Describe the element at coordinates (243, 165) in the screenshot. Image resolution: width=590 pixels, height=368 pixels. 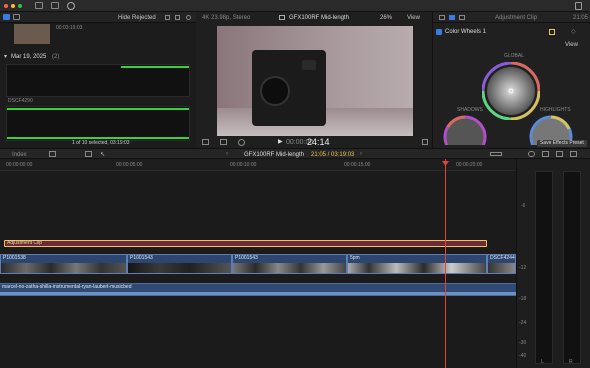
I see `ruler-tick: 00:00:10:00` at that location.